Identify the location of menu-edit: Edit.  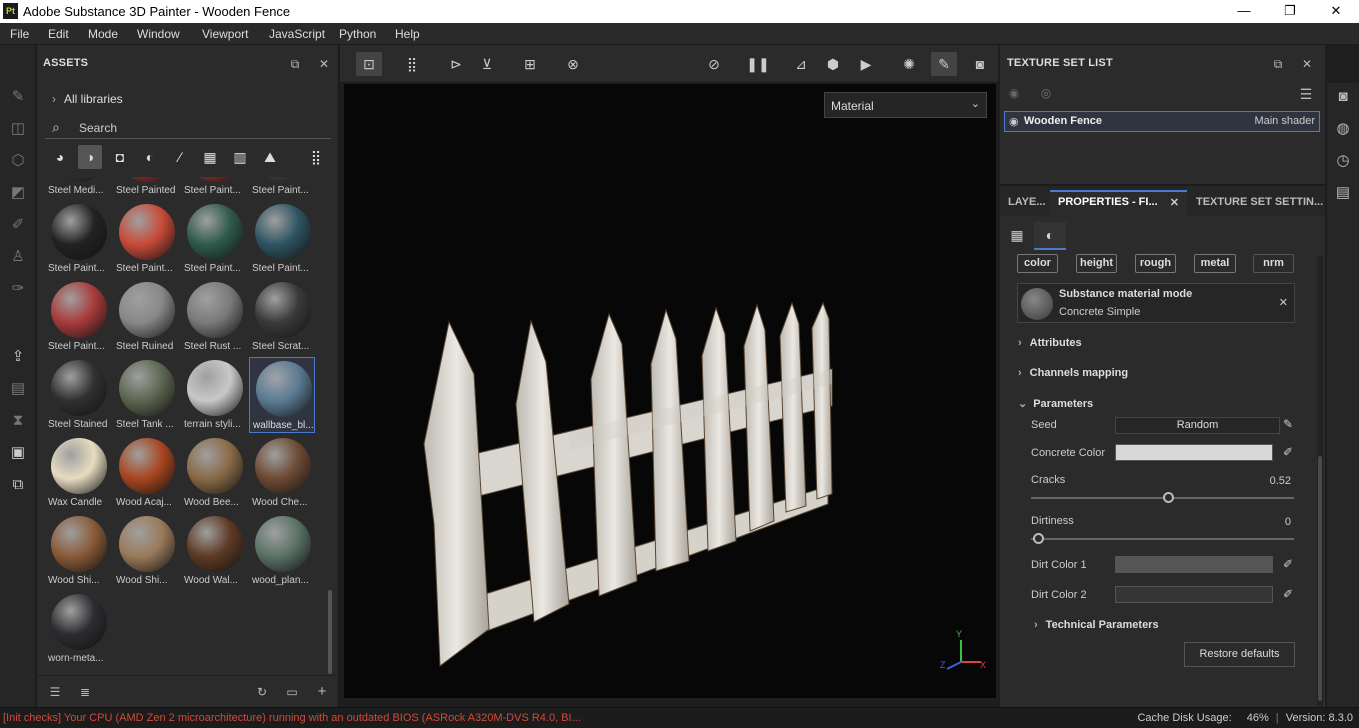
(58, 34).